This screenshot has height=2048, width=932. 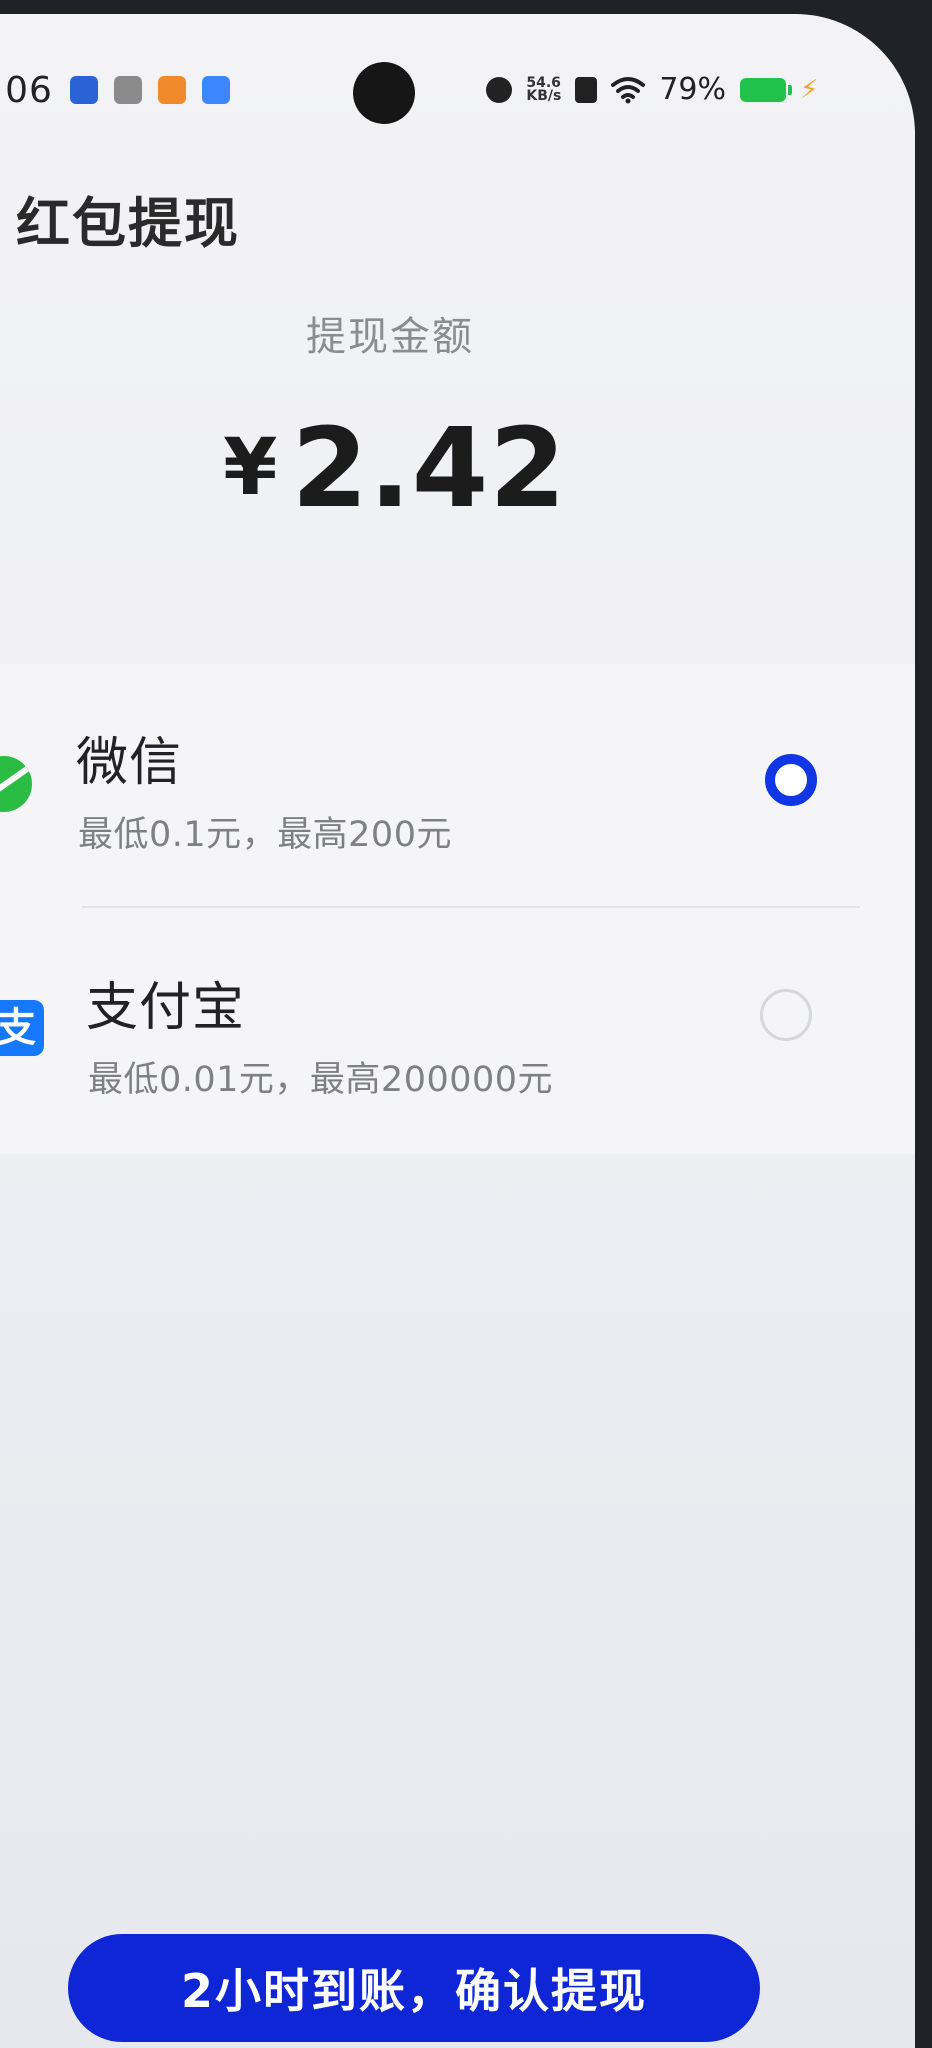 I want to click on radio-unselected-icon, so click(x=786, y=1015).